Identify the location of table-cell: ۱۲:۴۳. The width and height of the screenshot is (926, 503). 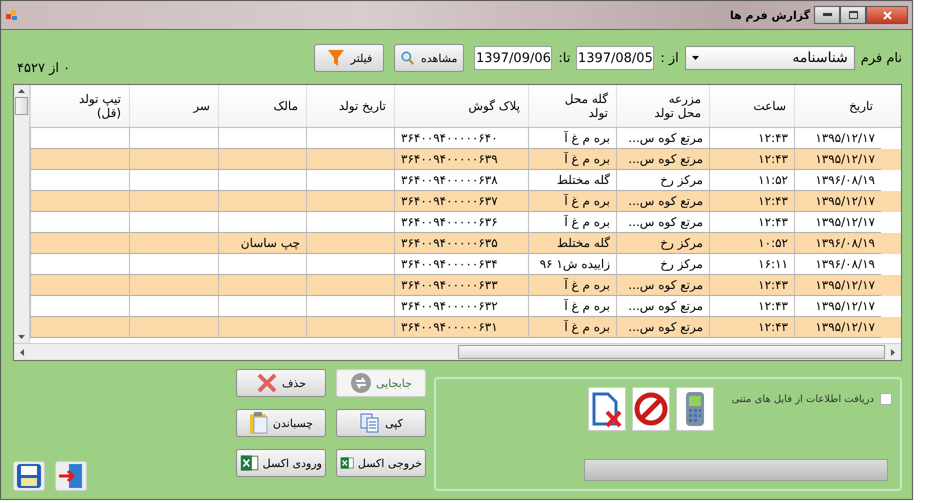
(751, 327).